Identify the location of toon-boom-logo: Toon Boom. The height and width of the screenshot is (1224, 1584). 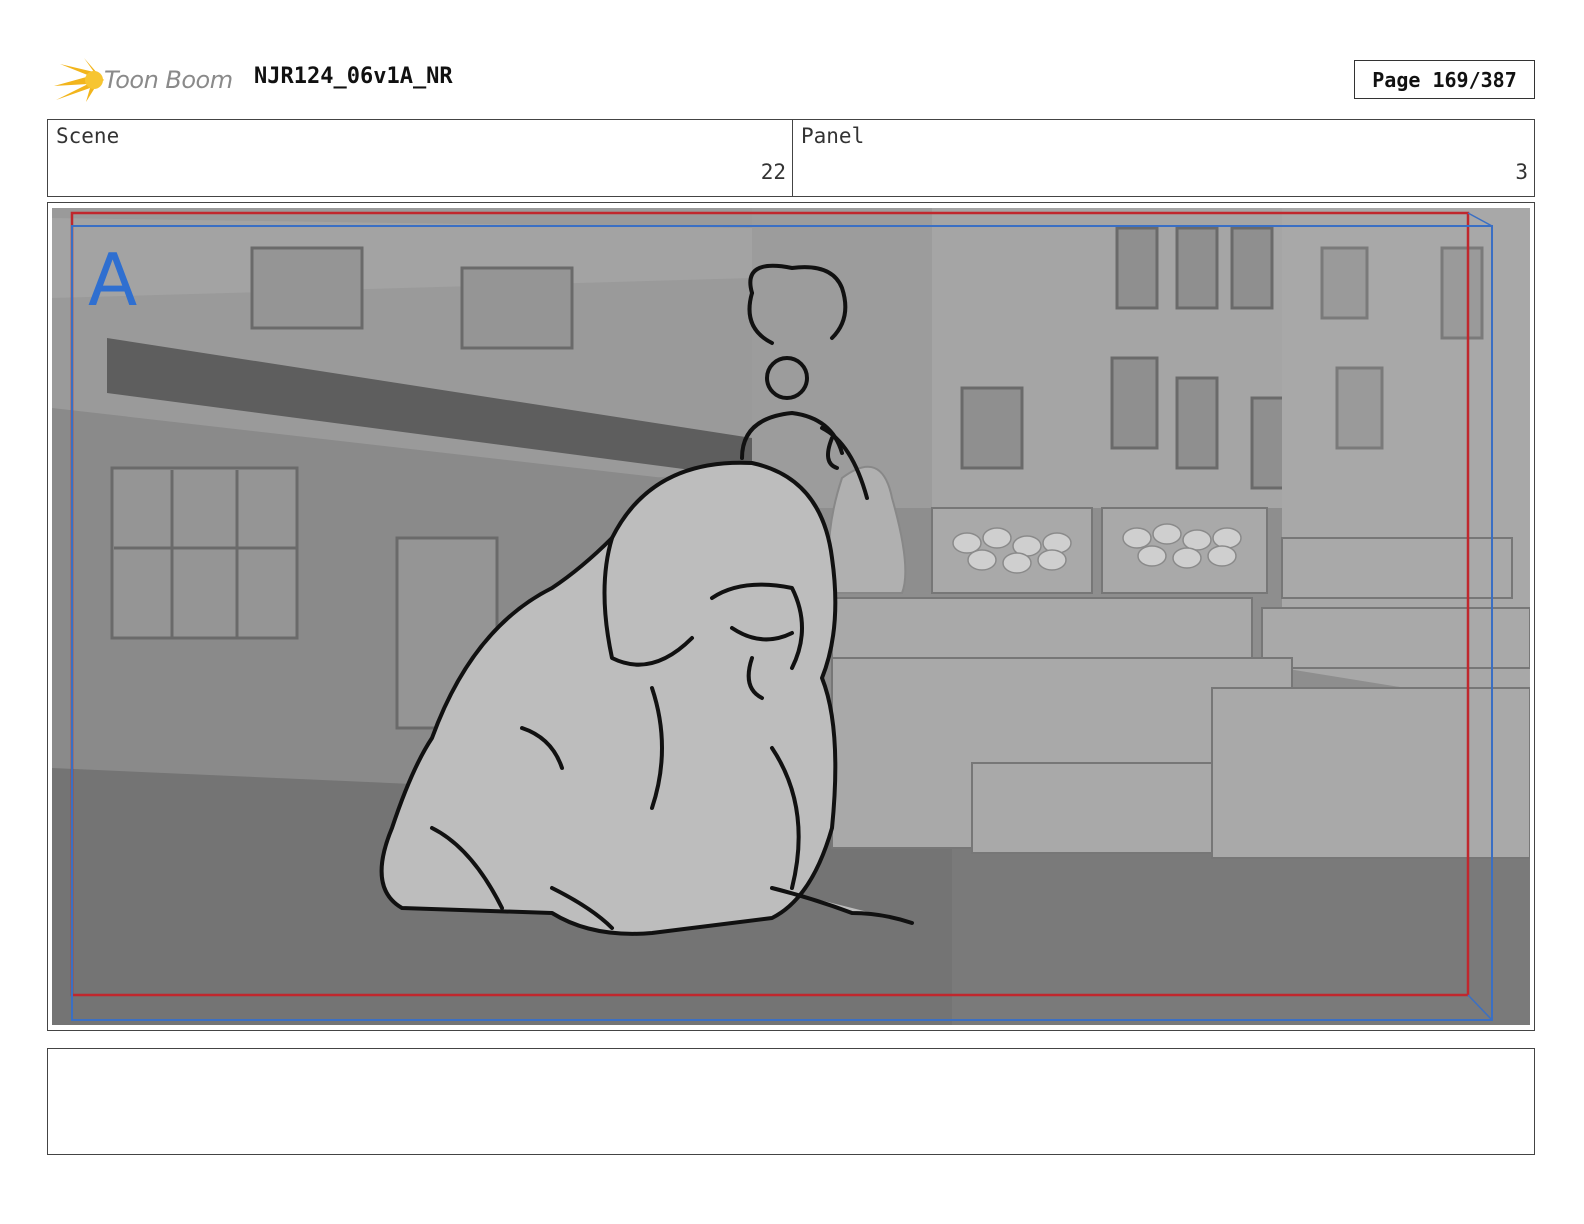
(145, 81).